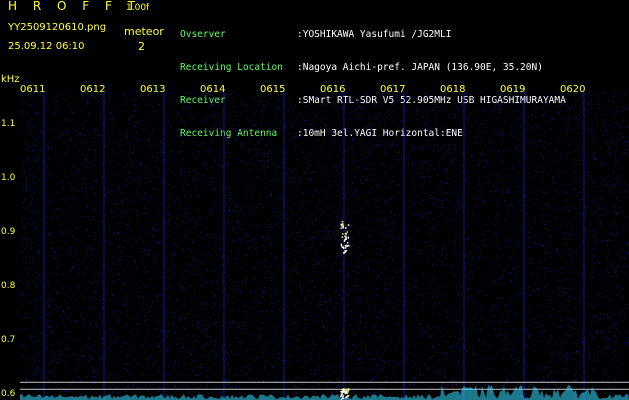 This screenshot has width=629, height=400. I want to click on x-tick-label: 0620, so click(572, 89).